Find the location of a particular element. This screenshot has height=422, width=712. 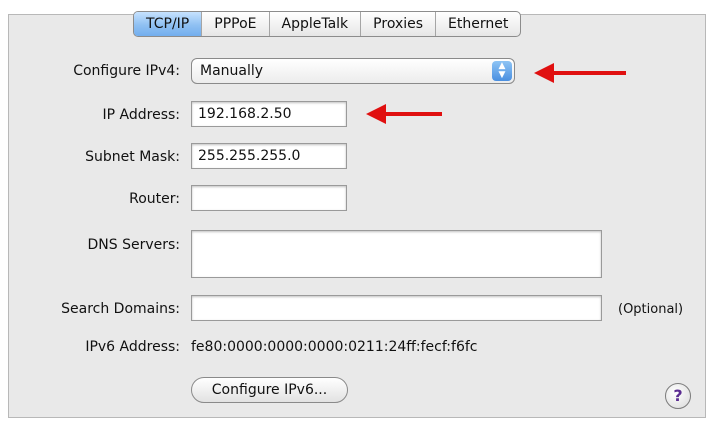

ipv6-address-value: fe80:0000:0000:0000:0211:24ff:fecf:f6fc is located at coordinates (334, 347).